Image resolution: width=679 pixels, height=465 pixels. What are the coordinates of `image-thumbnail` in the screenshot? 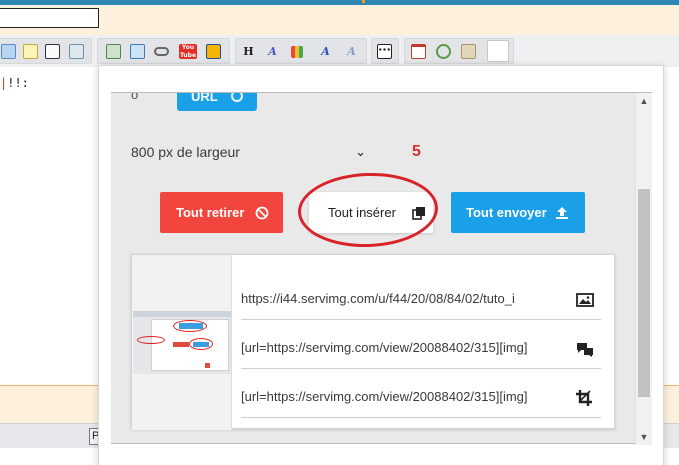 It's located at (182, 342).